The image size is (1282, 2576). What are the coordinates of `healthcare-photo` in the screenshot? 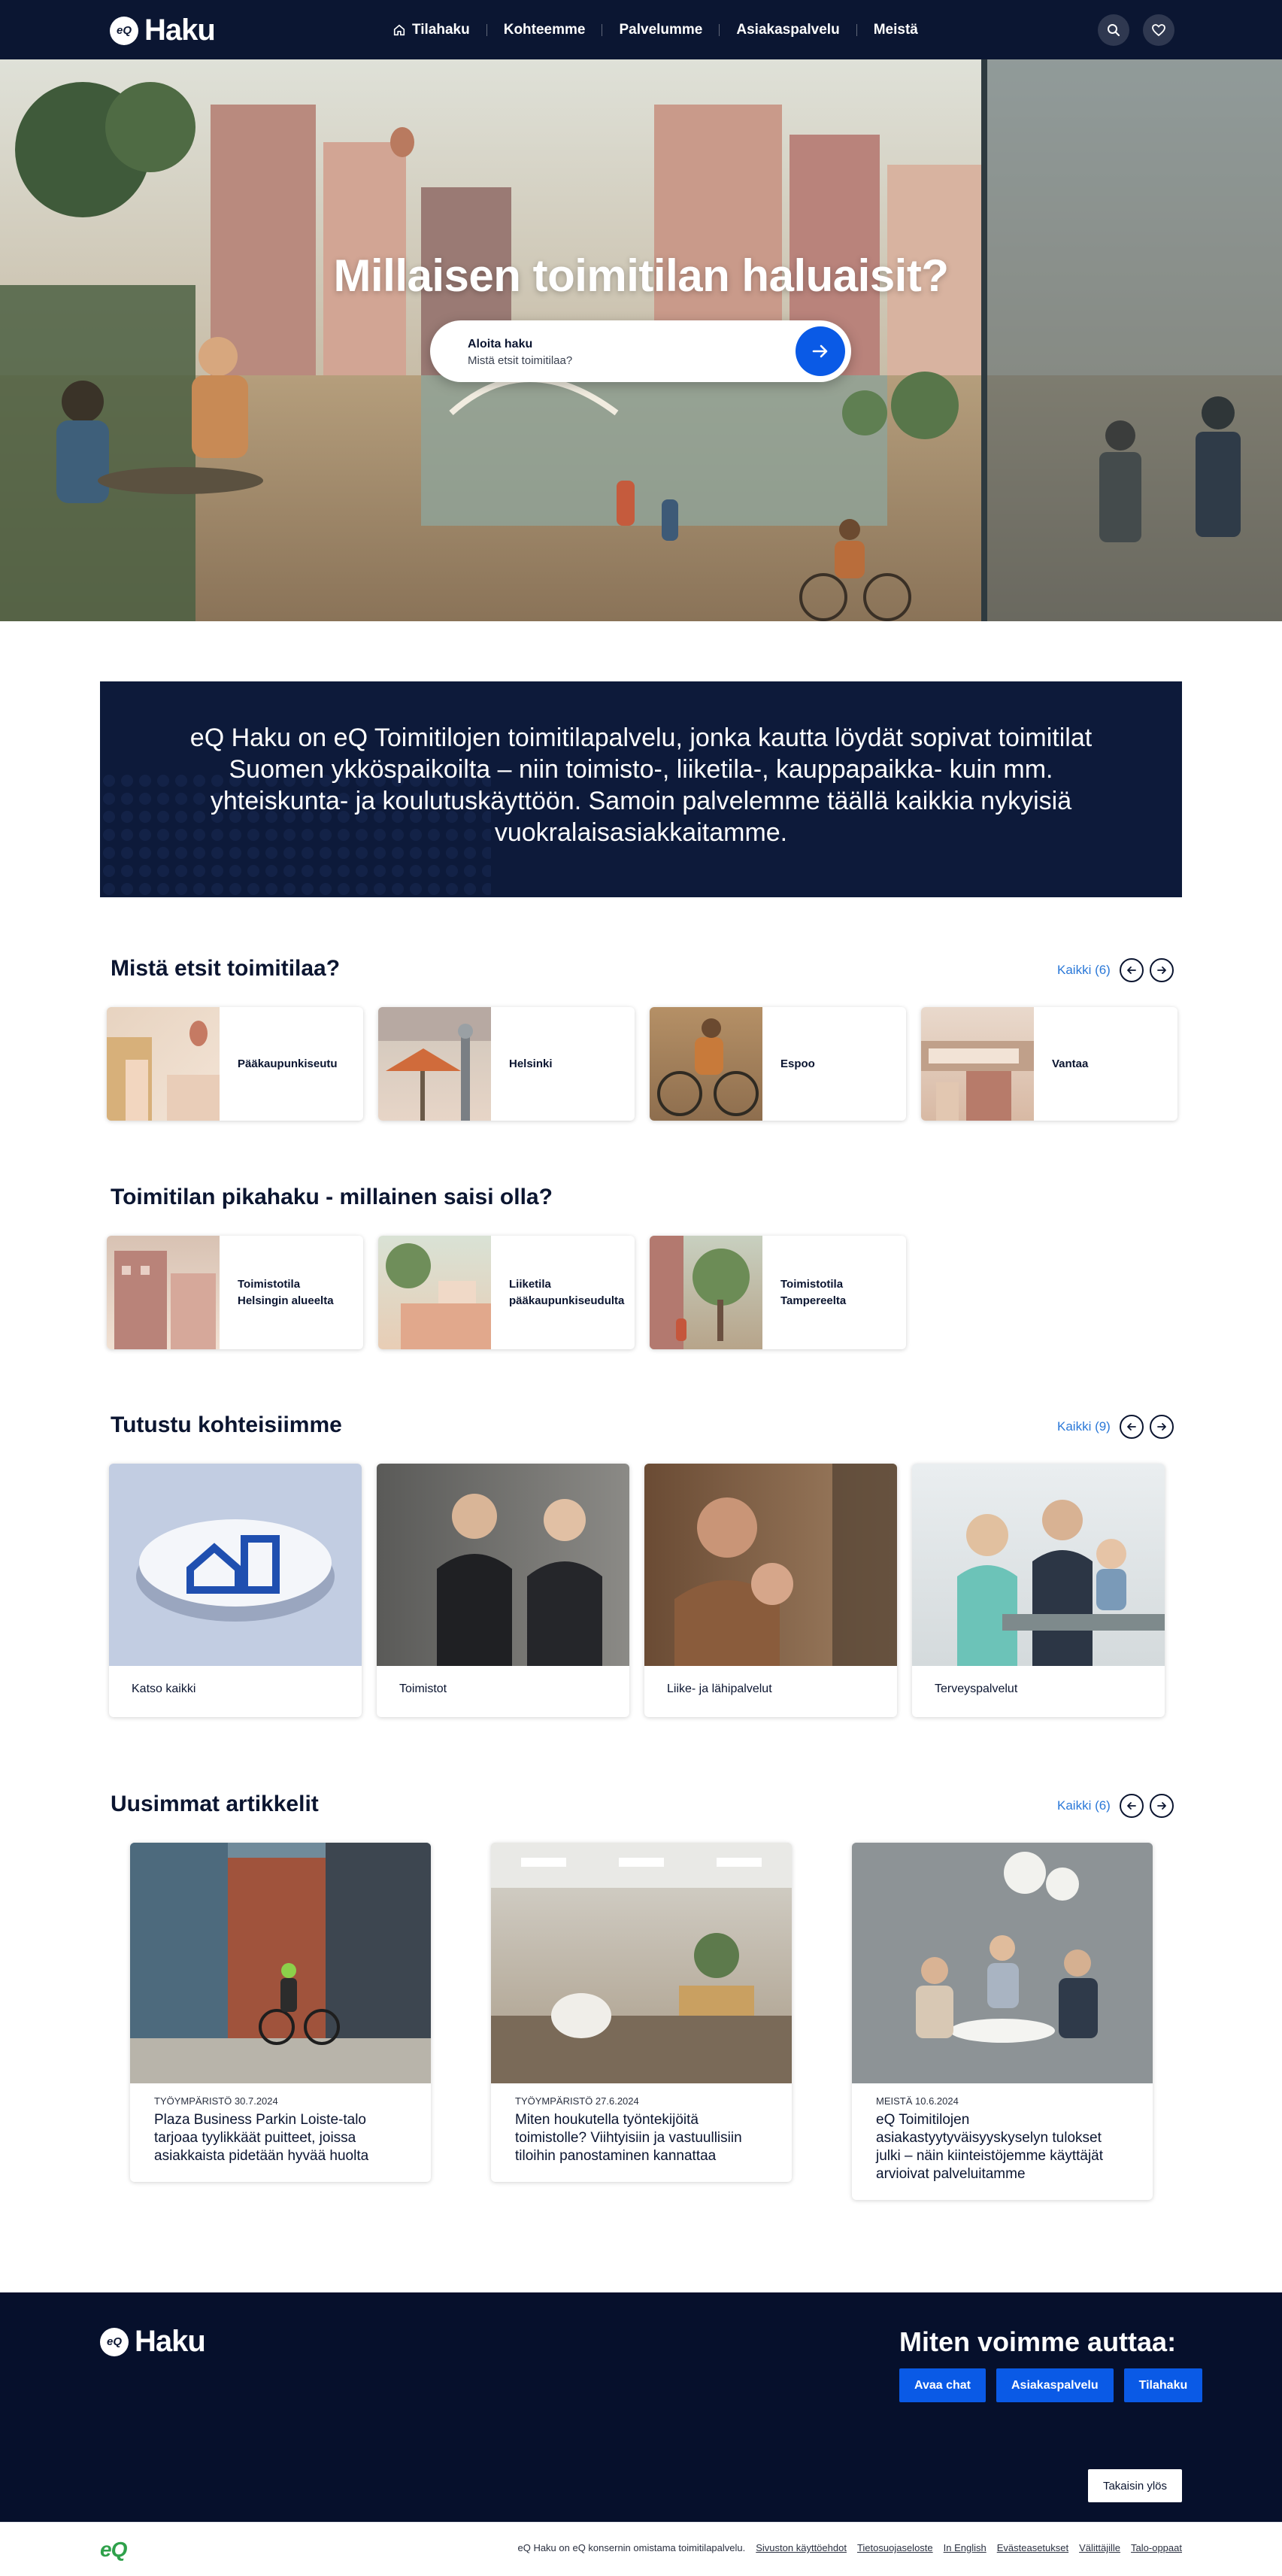 It's located at (1061, 1583).